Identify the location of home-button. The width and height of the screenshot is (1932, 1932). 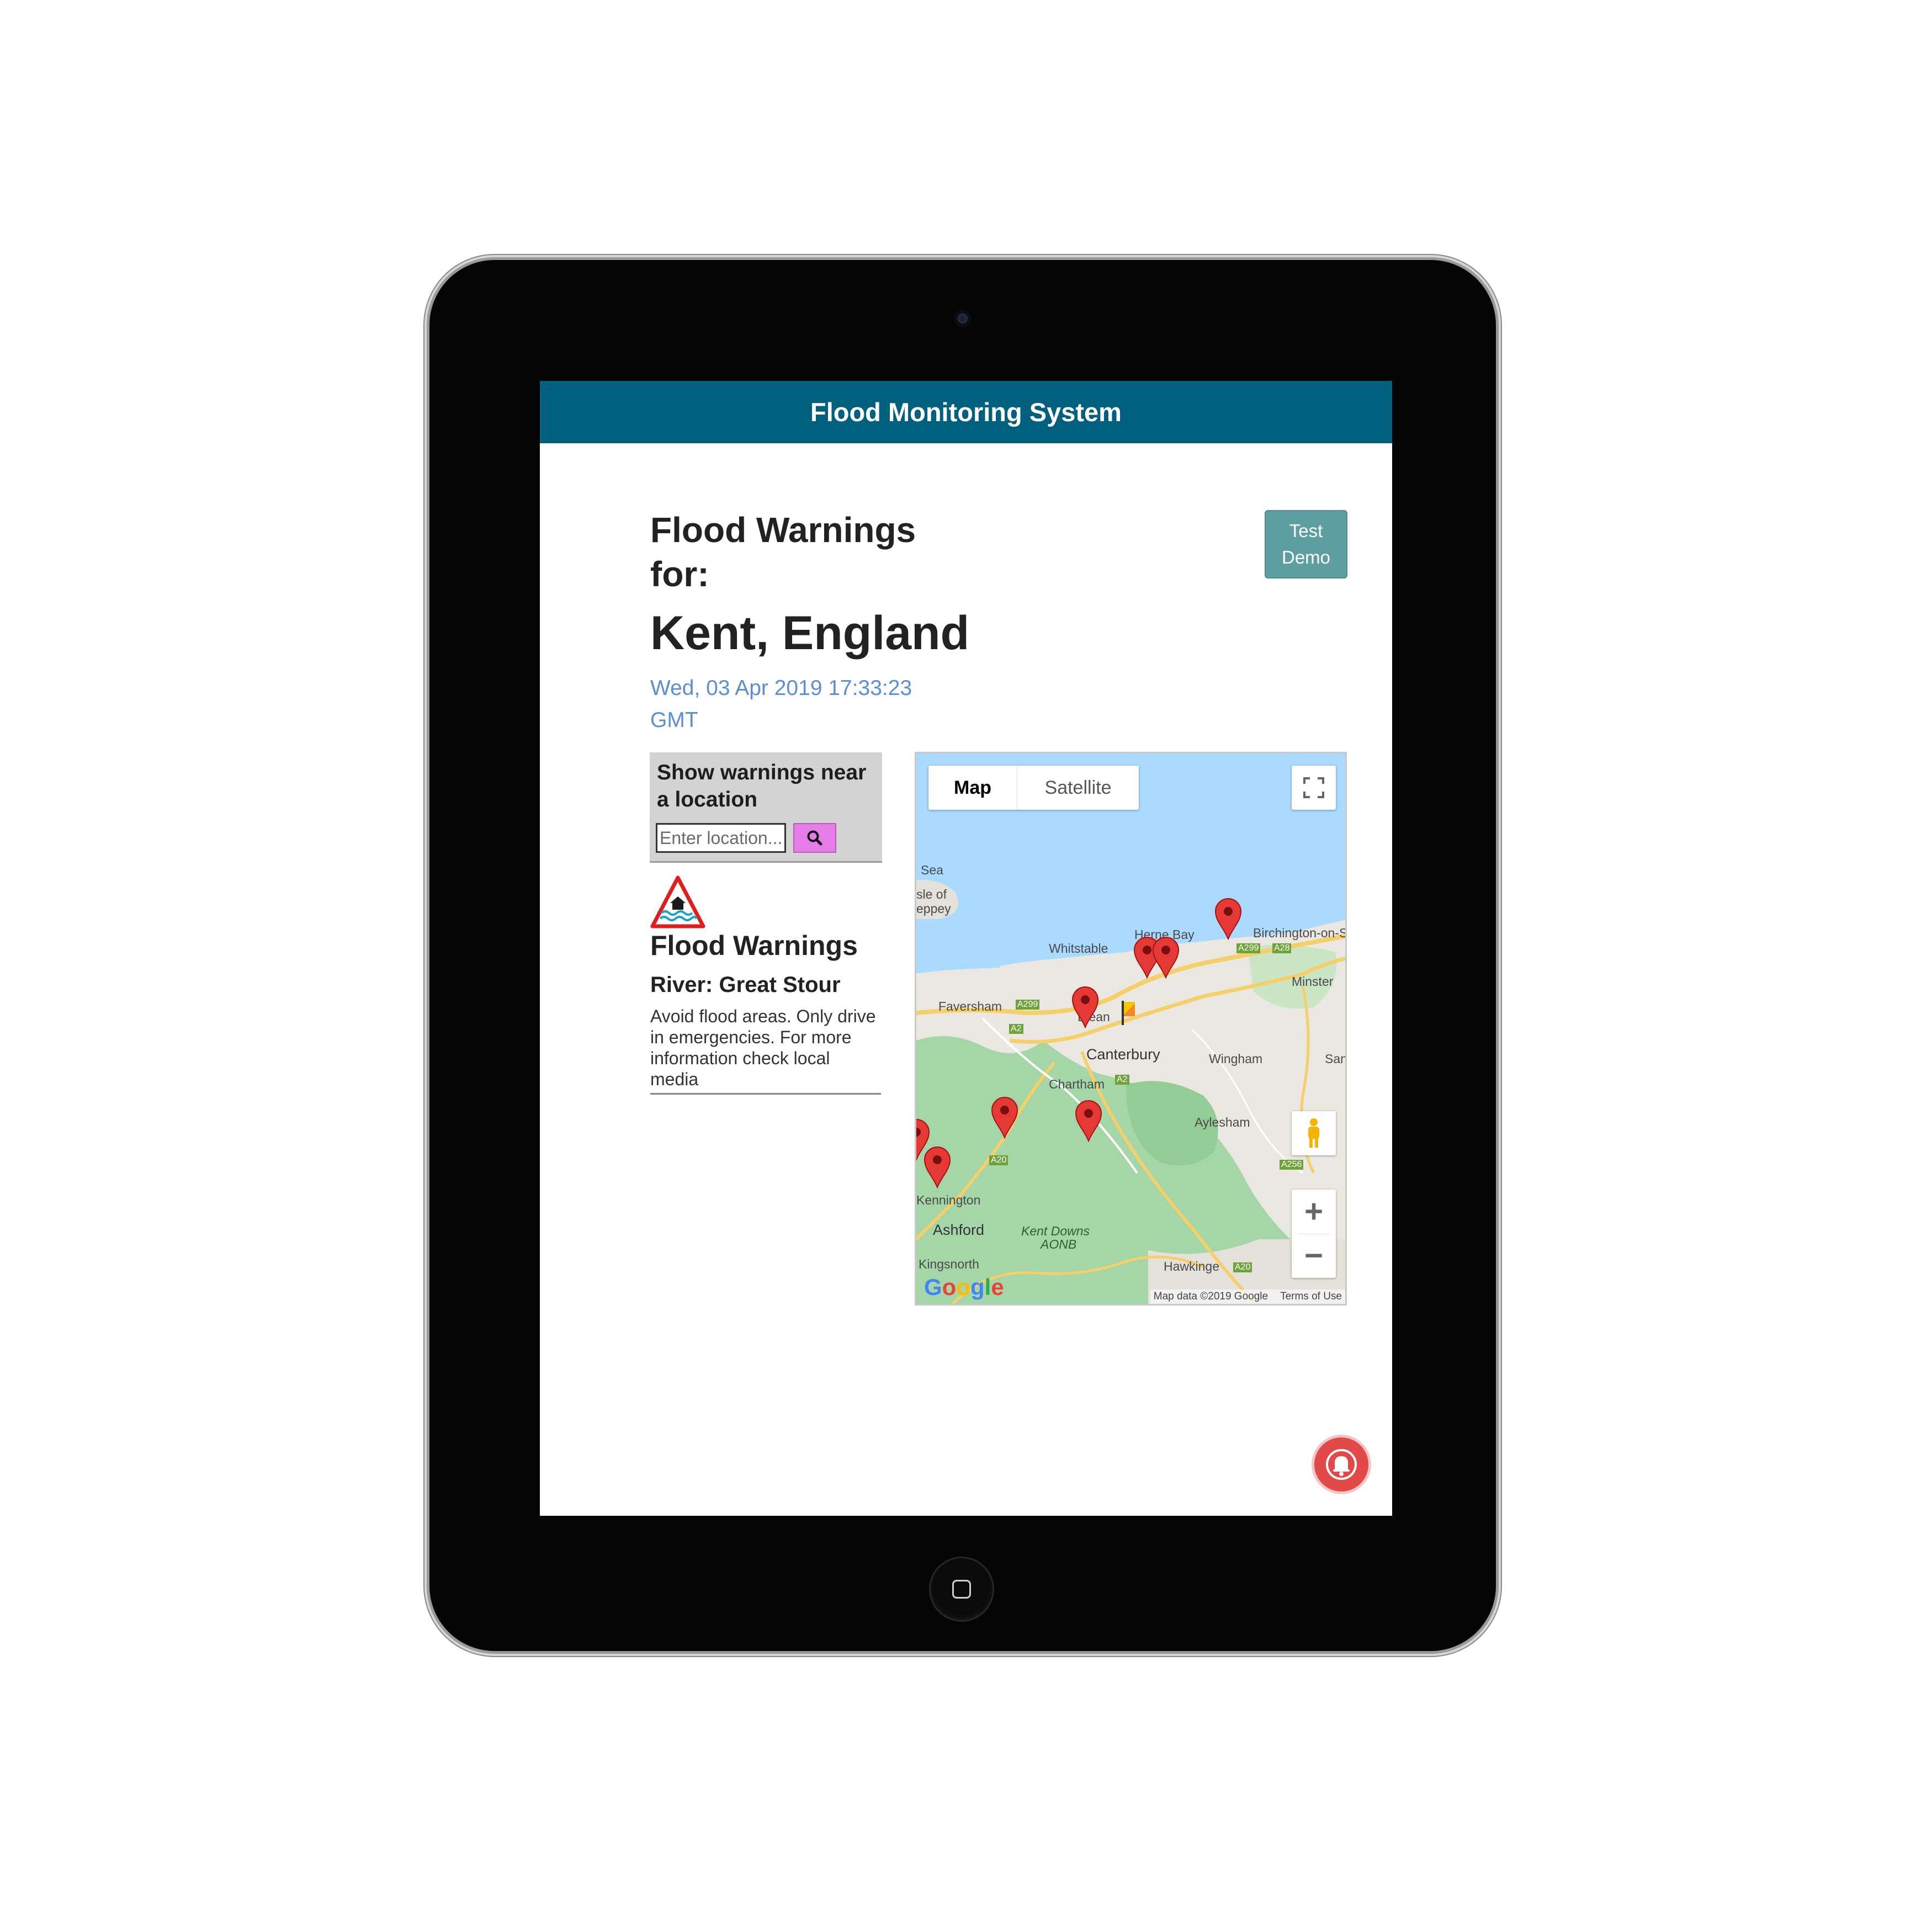
(962, 1590).